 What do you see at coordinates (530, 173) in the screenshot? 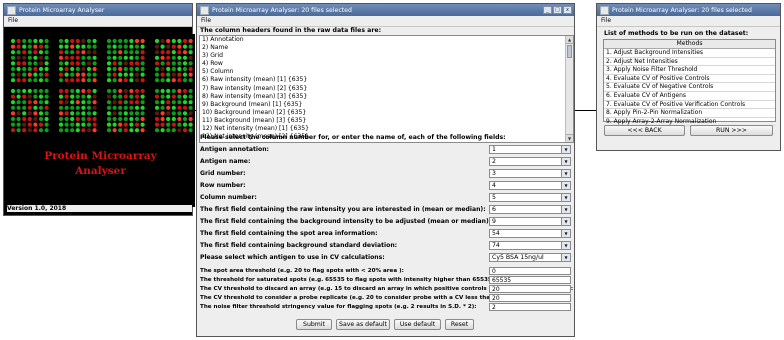
I see `field-select: 3 ▼` at bounding box center [530, 173].